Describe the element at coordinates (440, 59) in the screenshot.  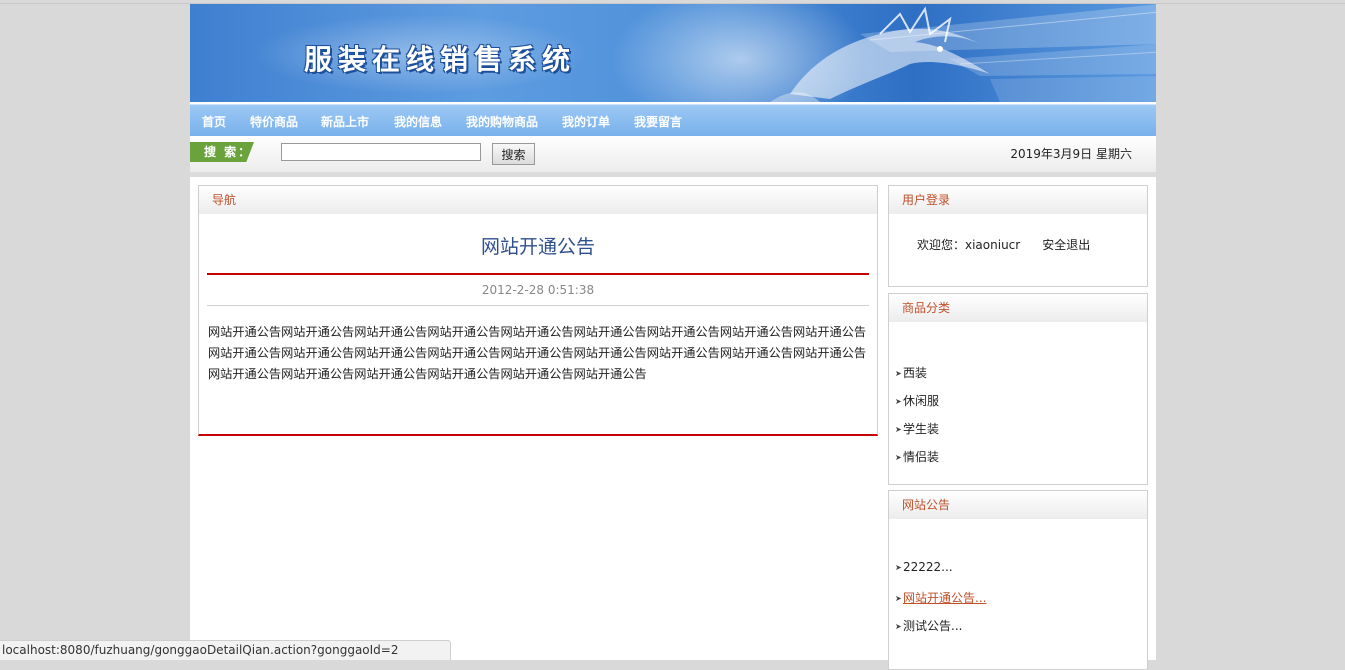
I see `site-title: 服装在线销售系统` at that location.